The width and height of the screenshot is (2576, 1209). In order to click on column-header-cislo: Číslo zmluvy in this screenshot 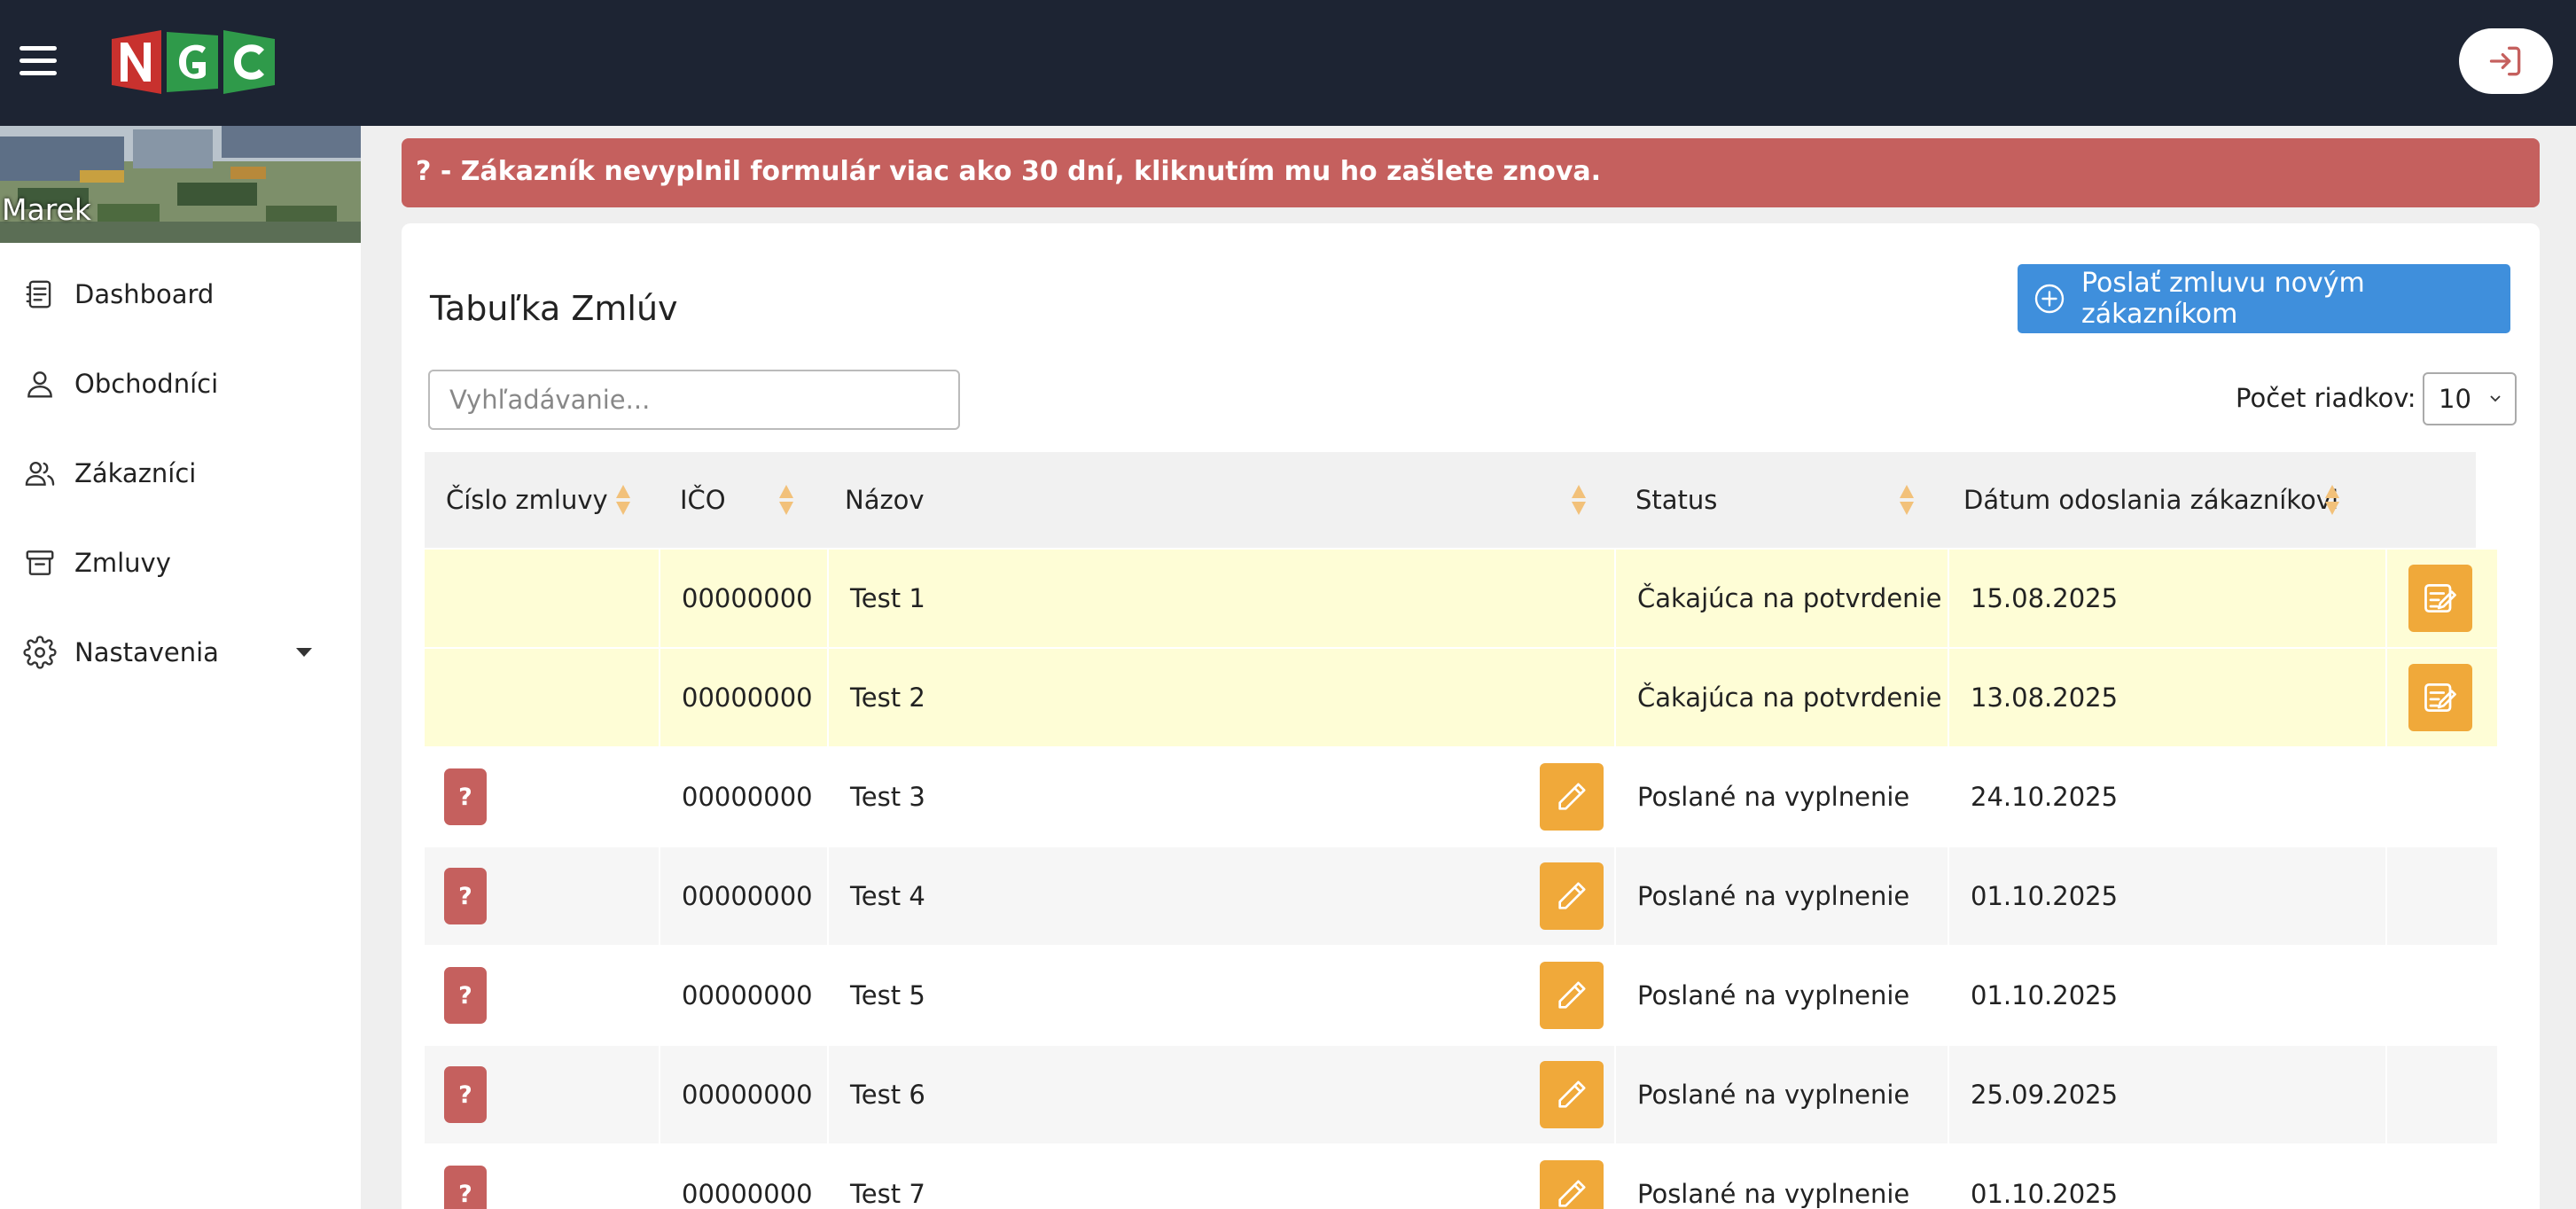, I will do `click(542, 500)`.